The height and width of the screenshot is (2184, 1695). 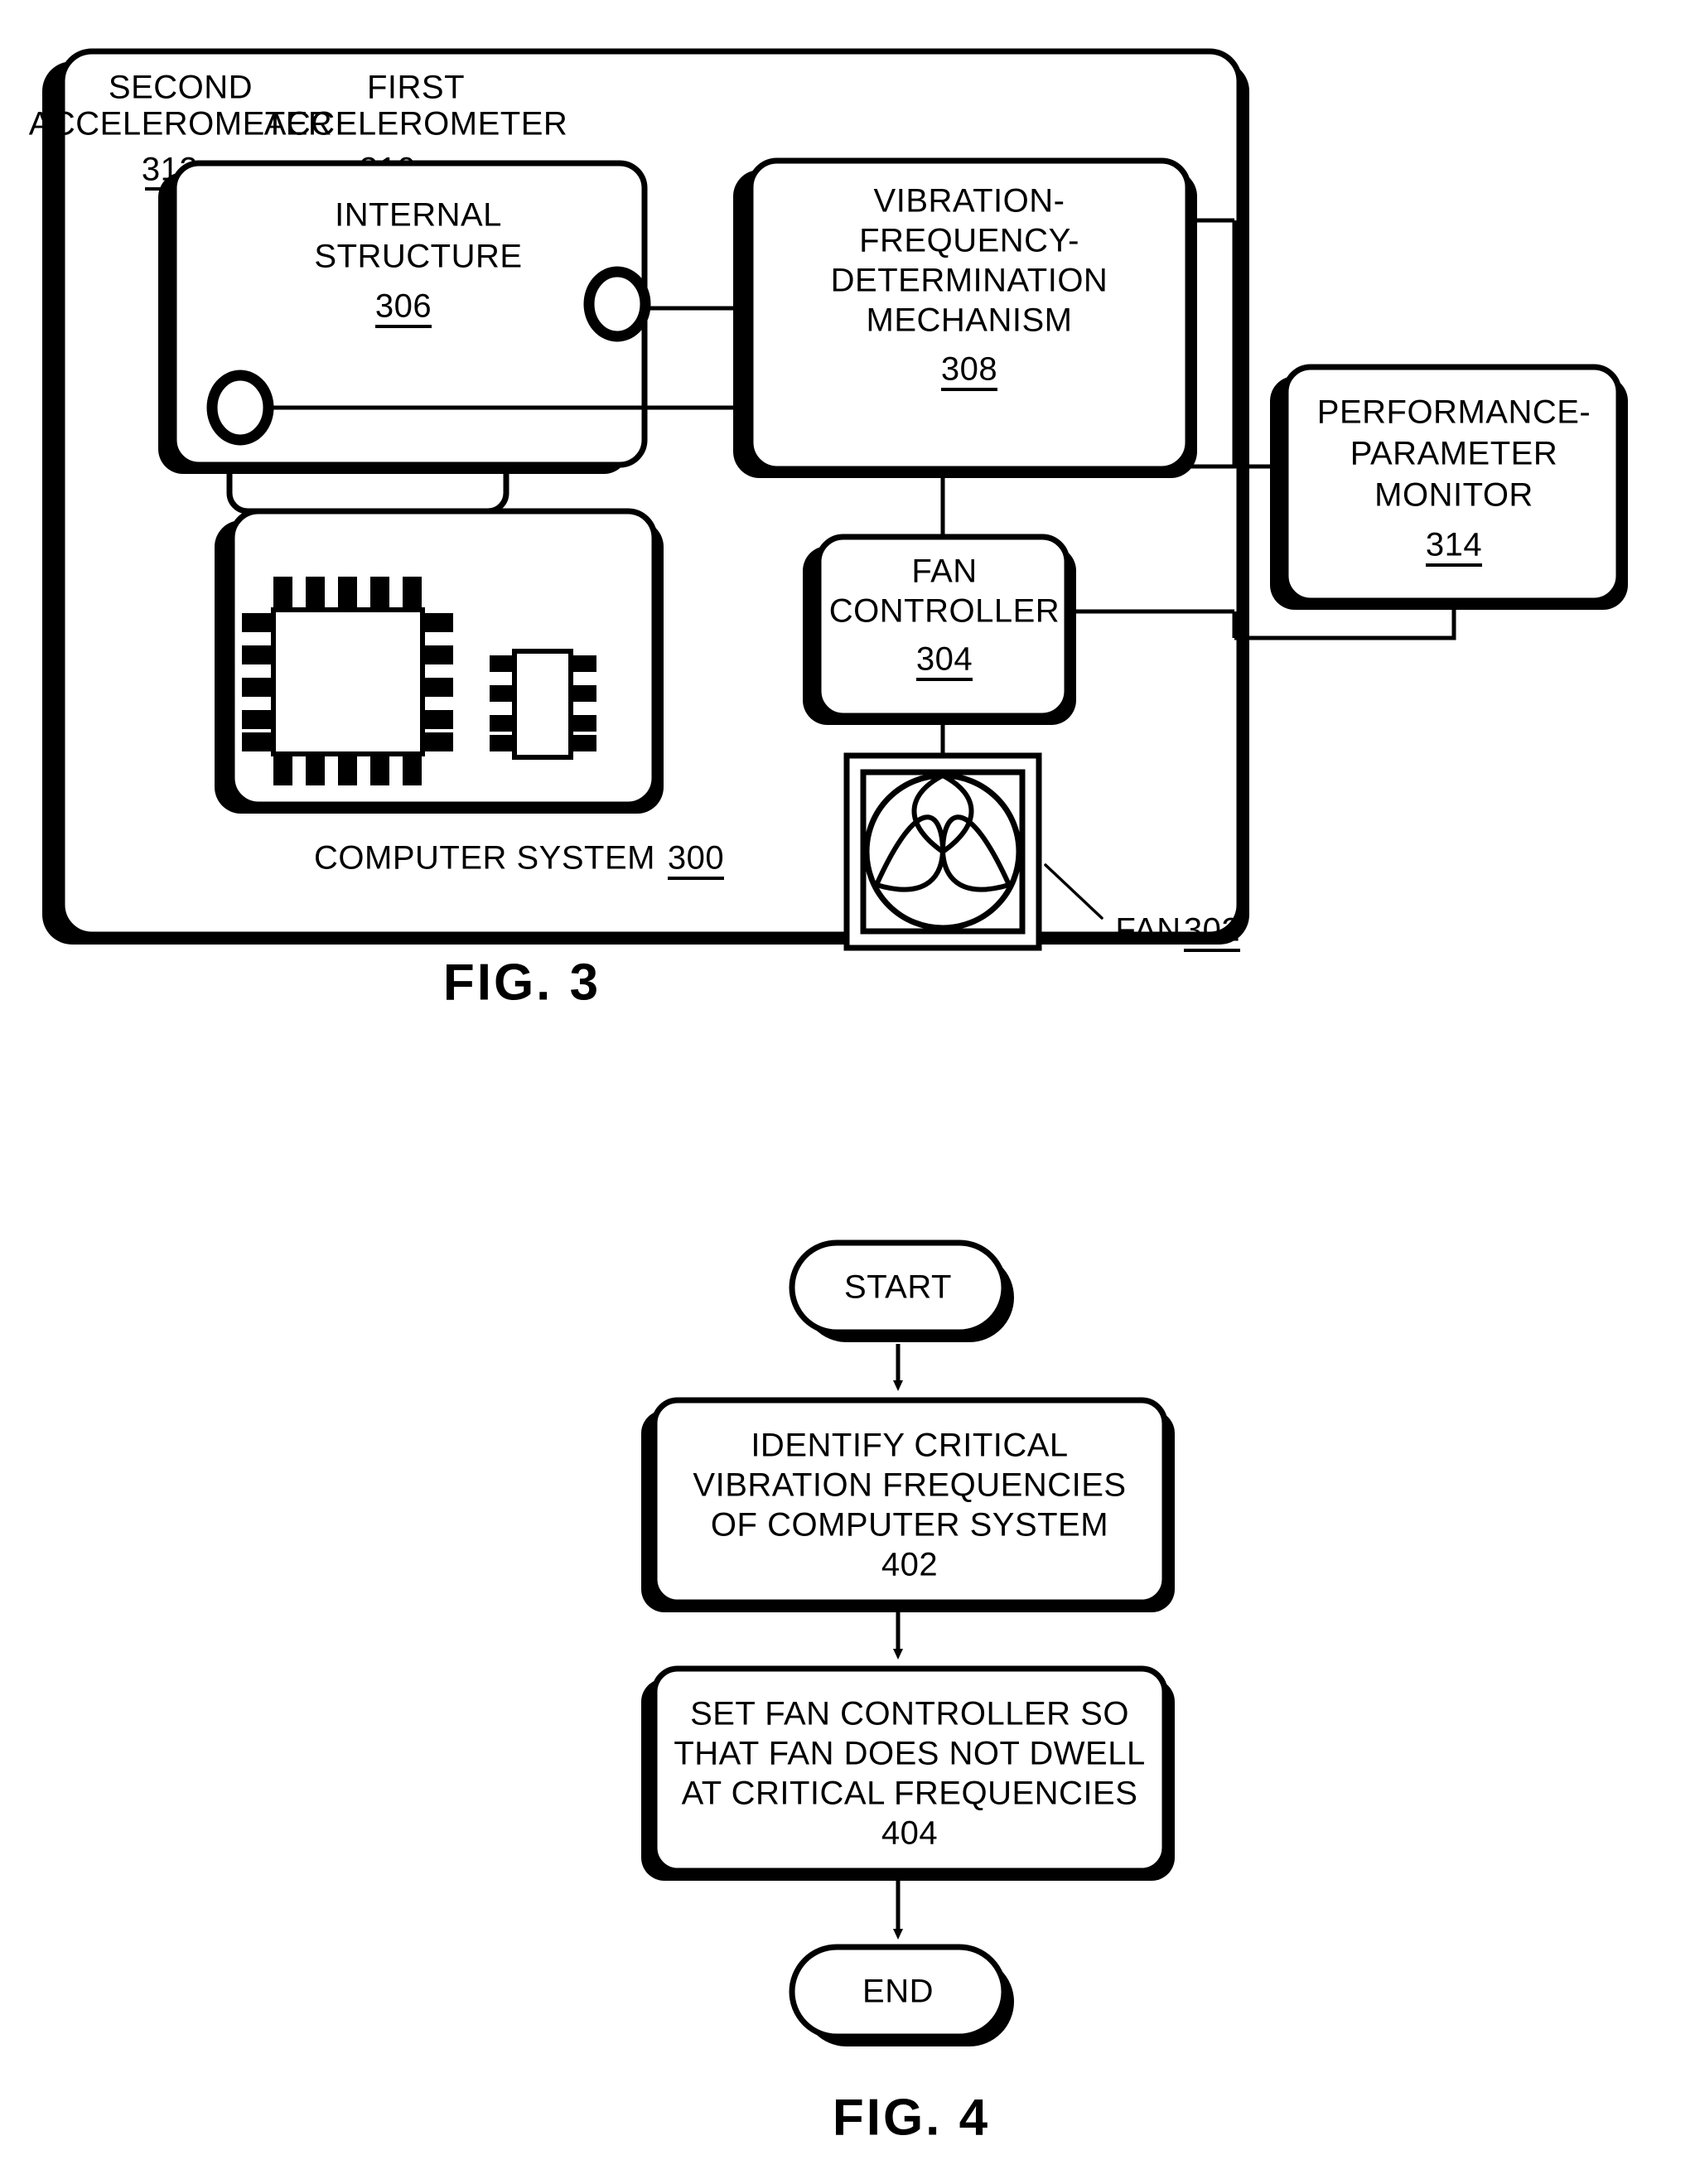 I want to click on end-terminator: END, so click(x=902, y=1995).